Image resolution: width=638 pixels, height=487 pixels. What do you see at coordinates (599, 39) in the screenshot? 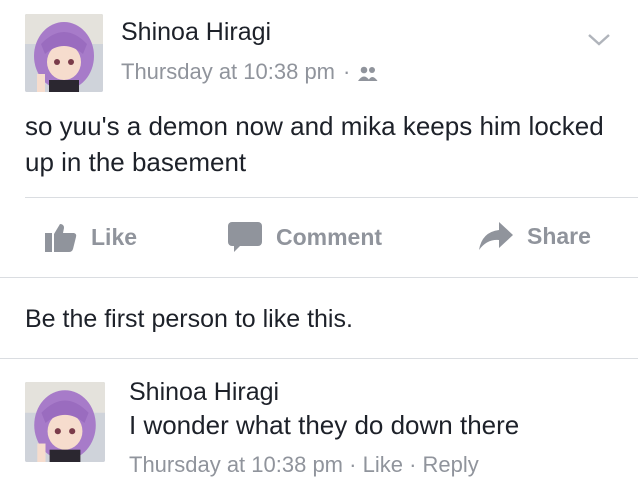
I see `chevron-down-icon` at bounding box center [599, 39].